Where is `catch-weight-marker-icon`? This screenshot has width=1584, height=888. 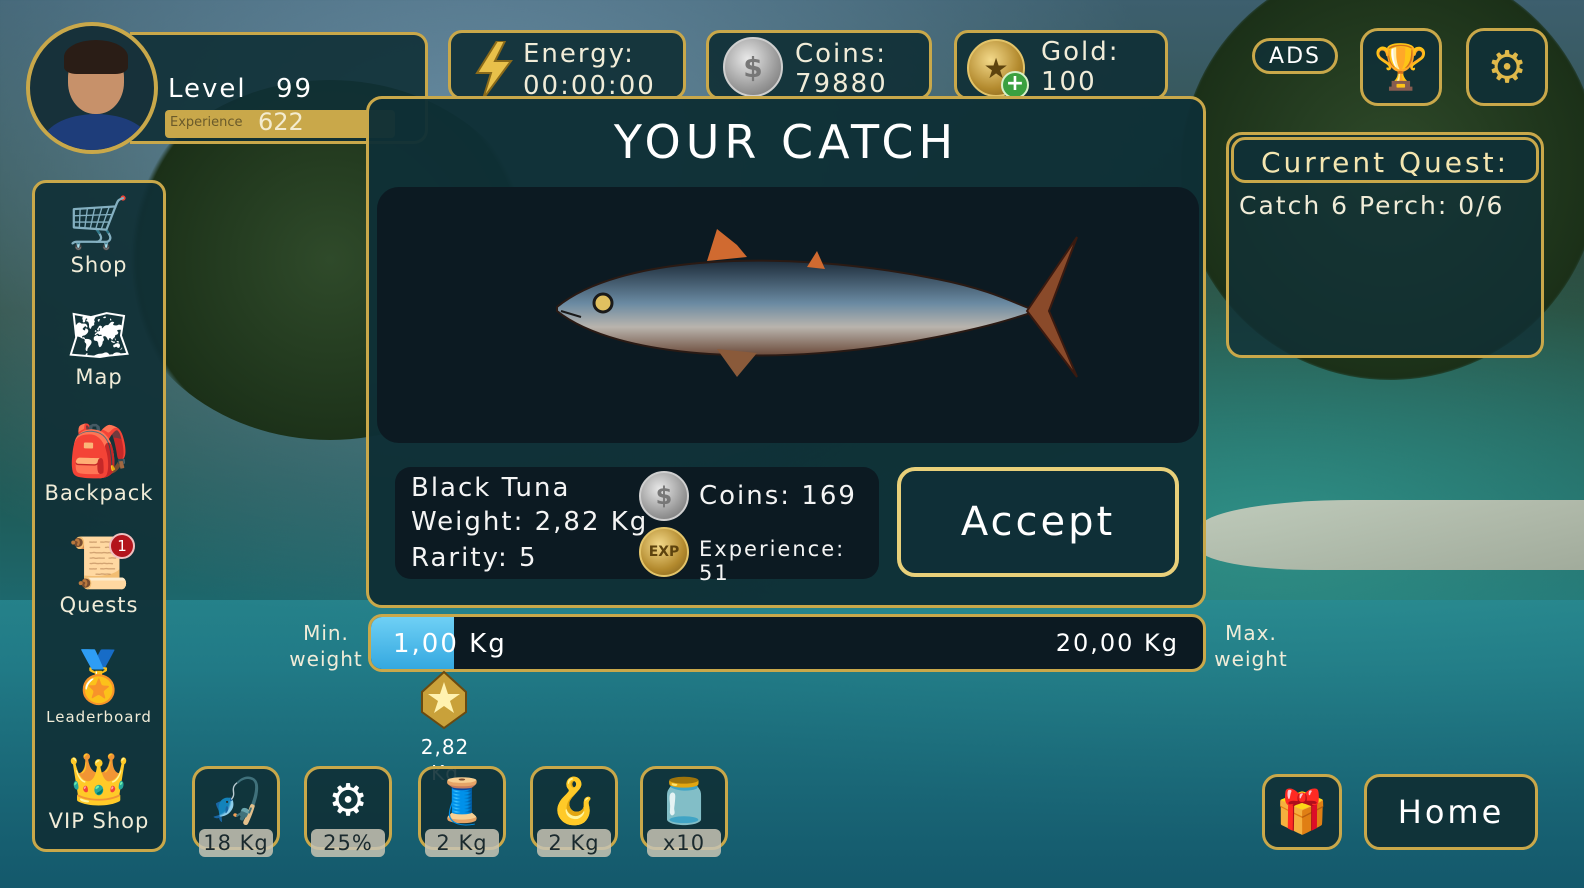 catch-weight-marker-icon is located at coordinates (444, 700).